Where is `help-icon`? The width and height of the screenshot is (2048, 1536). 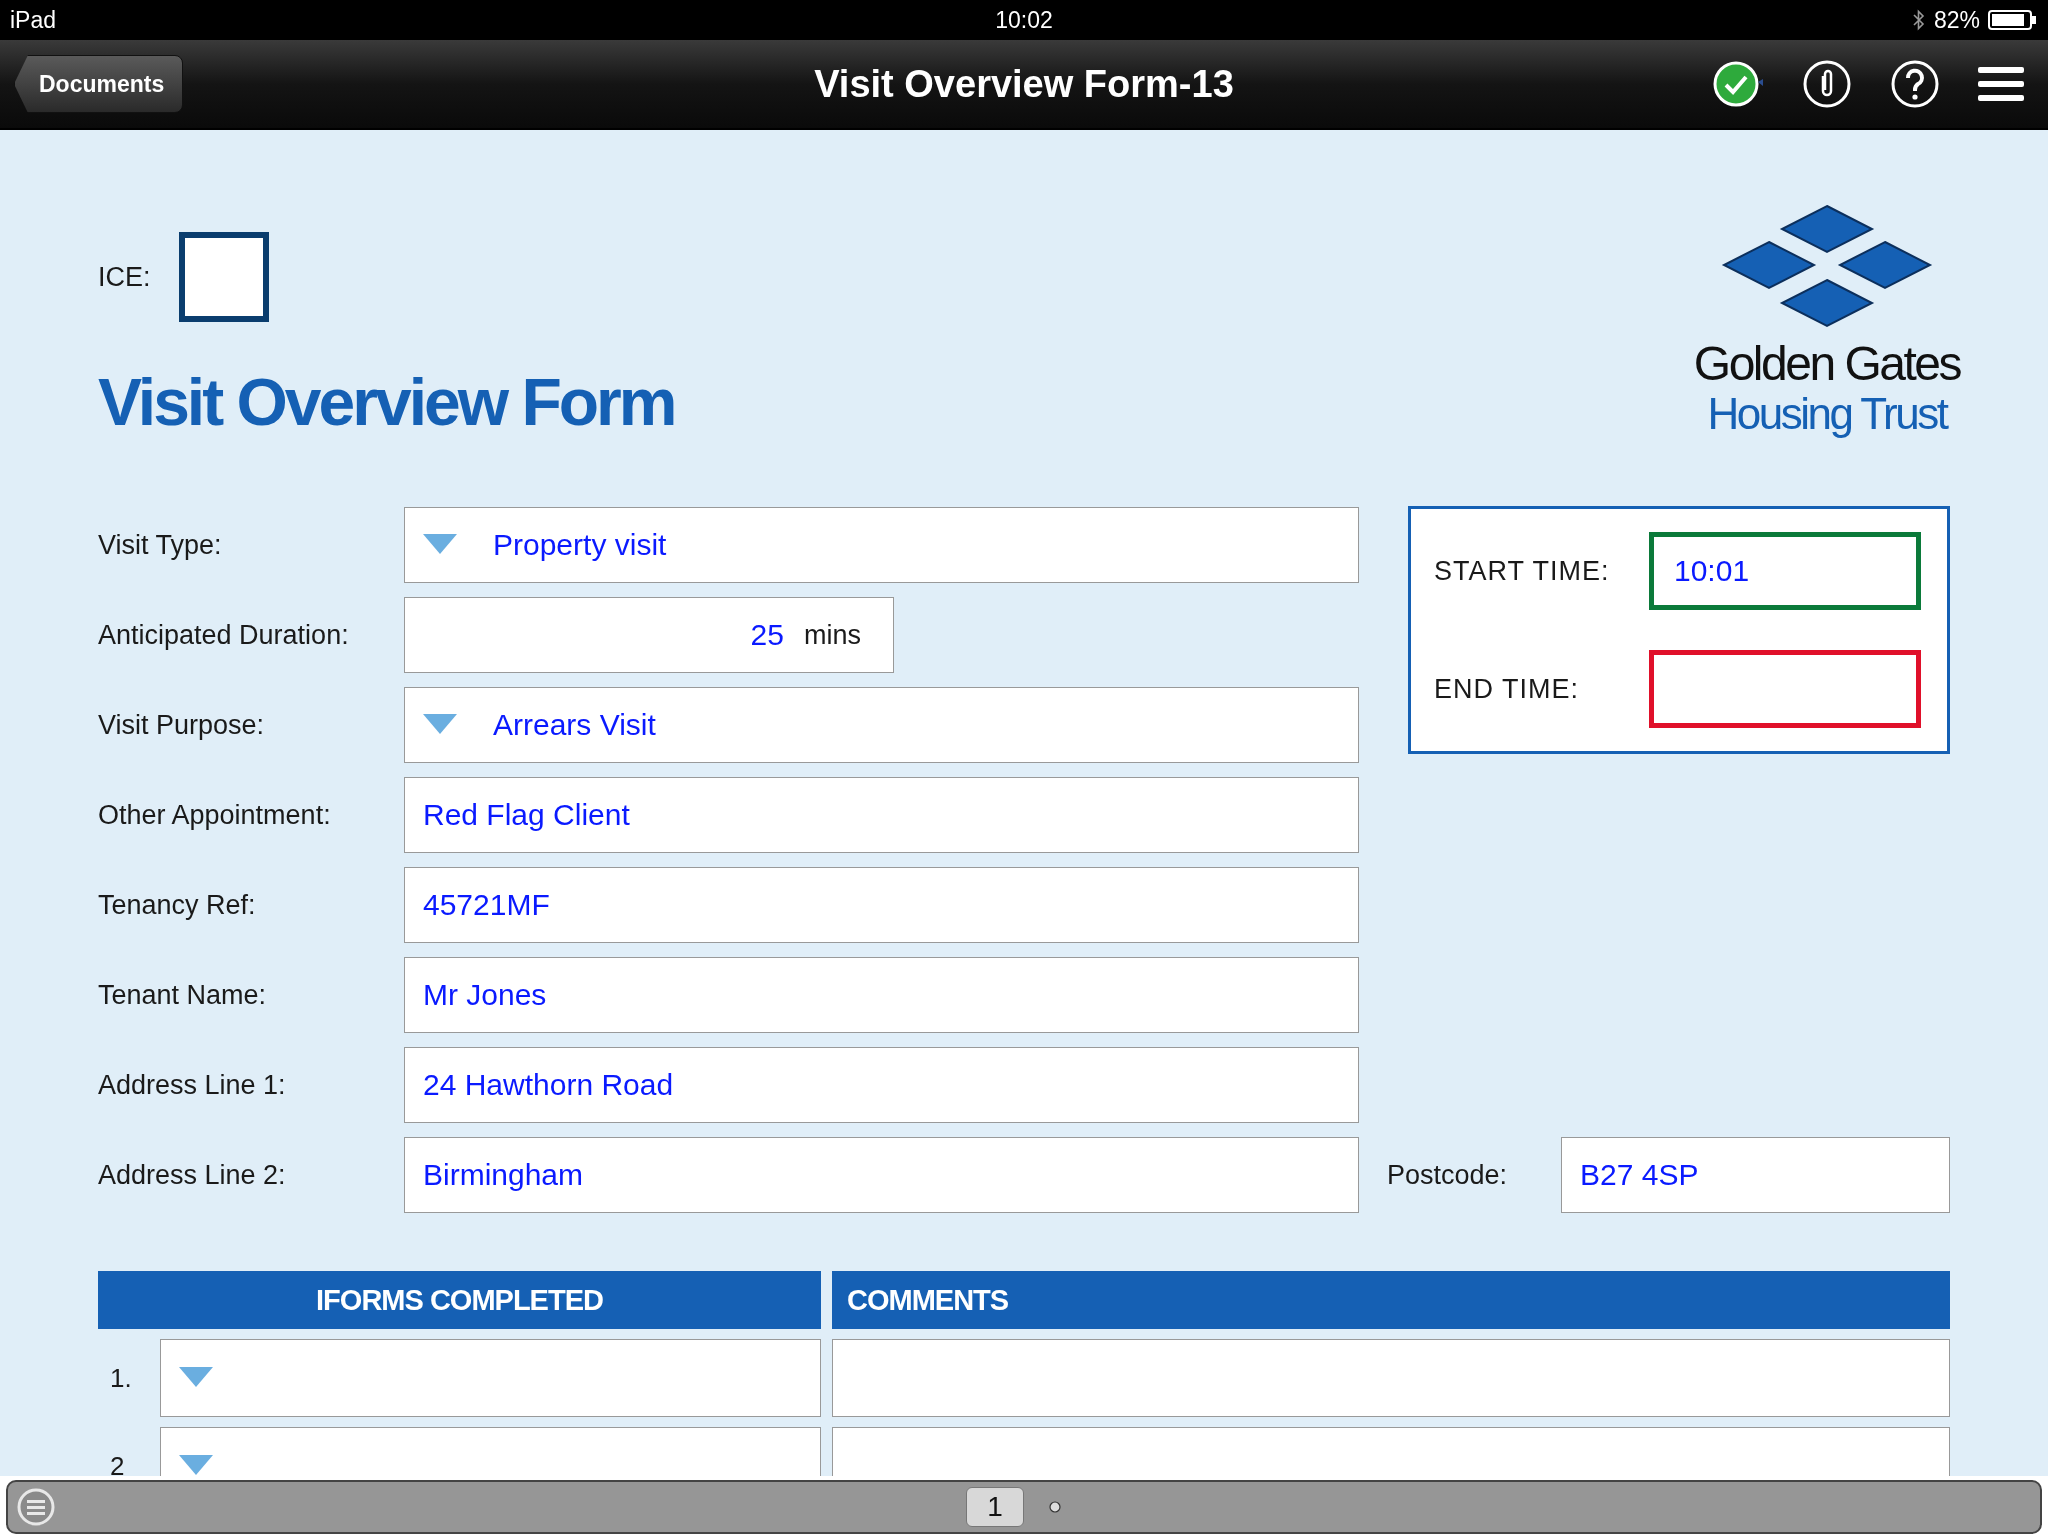 help-icon is located at coordinates (1915, 84).